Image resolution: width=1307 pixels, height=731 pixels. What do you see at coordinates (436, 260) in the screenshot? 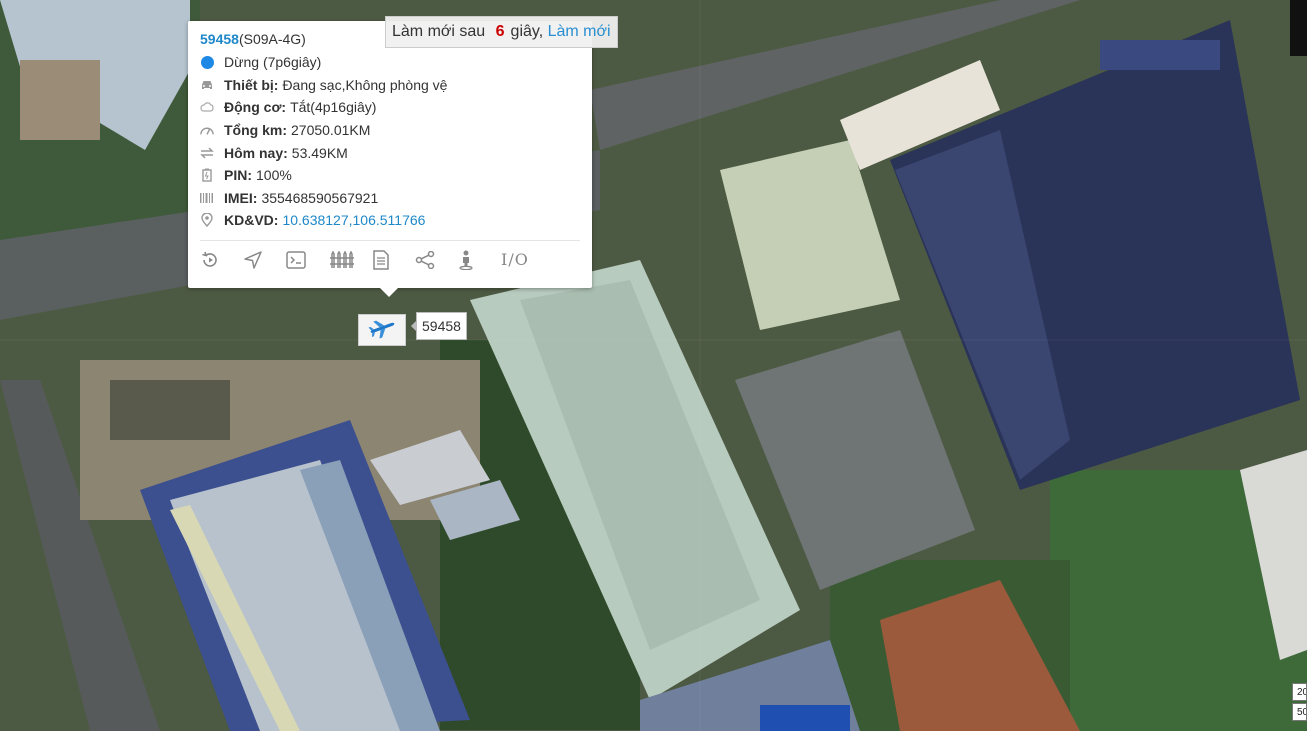
I see `share-icon` at bounding box center [436, 260].